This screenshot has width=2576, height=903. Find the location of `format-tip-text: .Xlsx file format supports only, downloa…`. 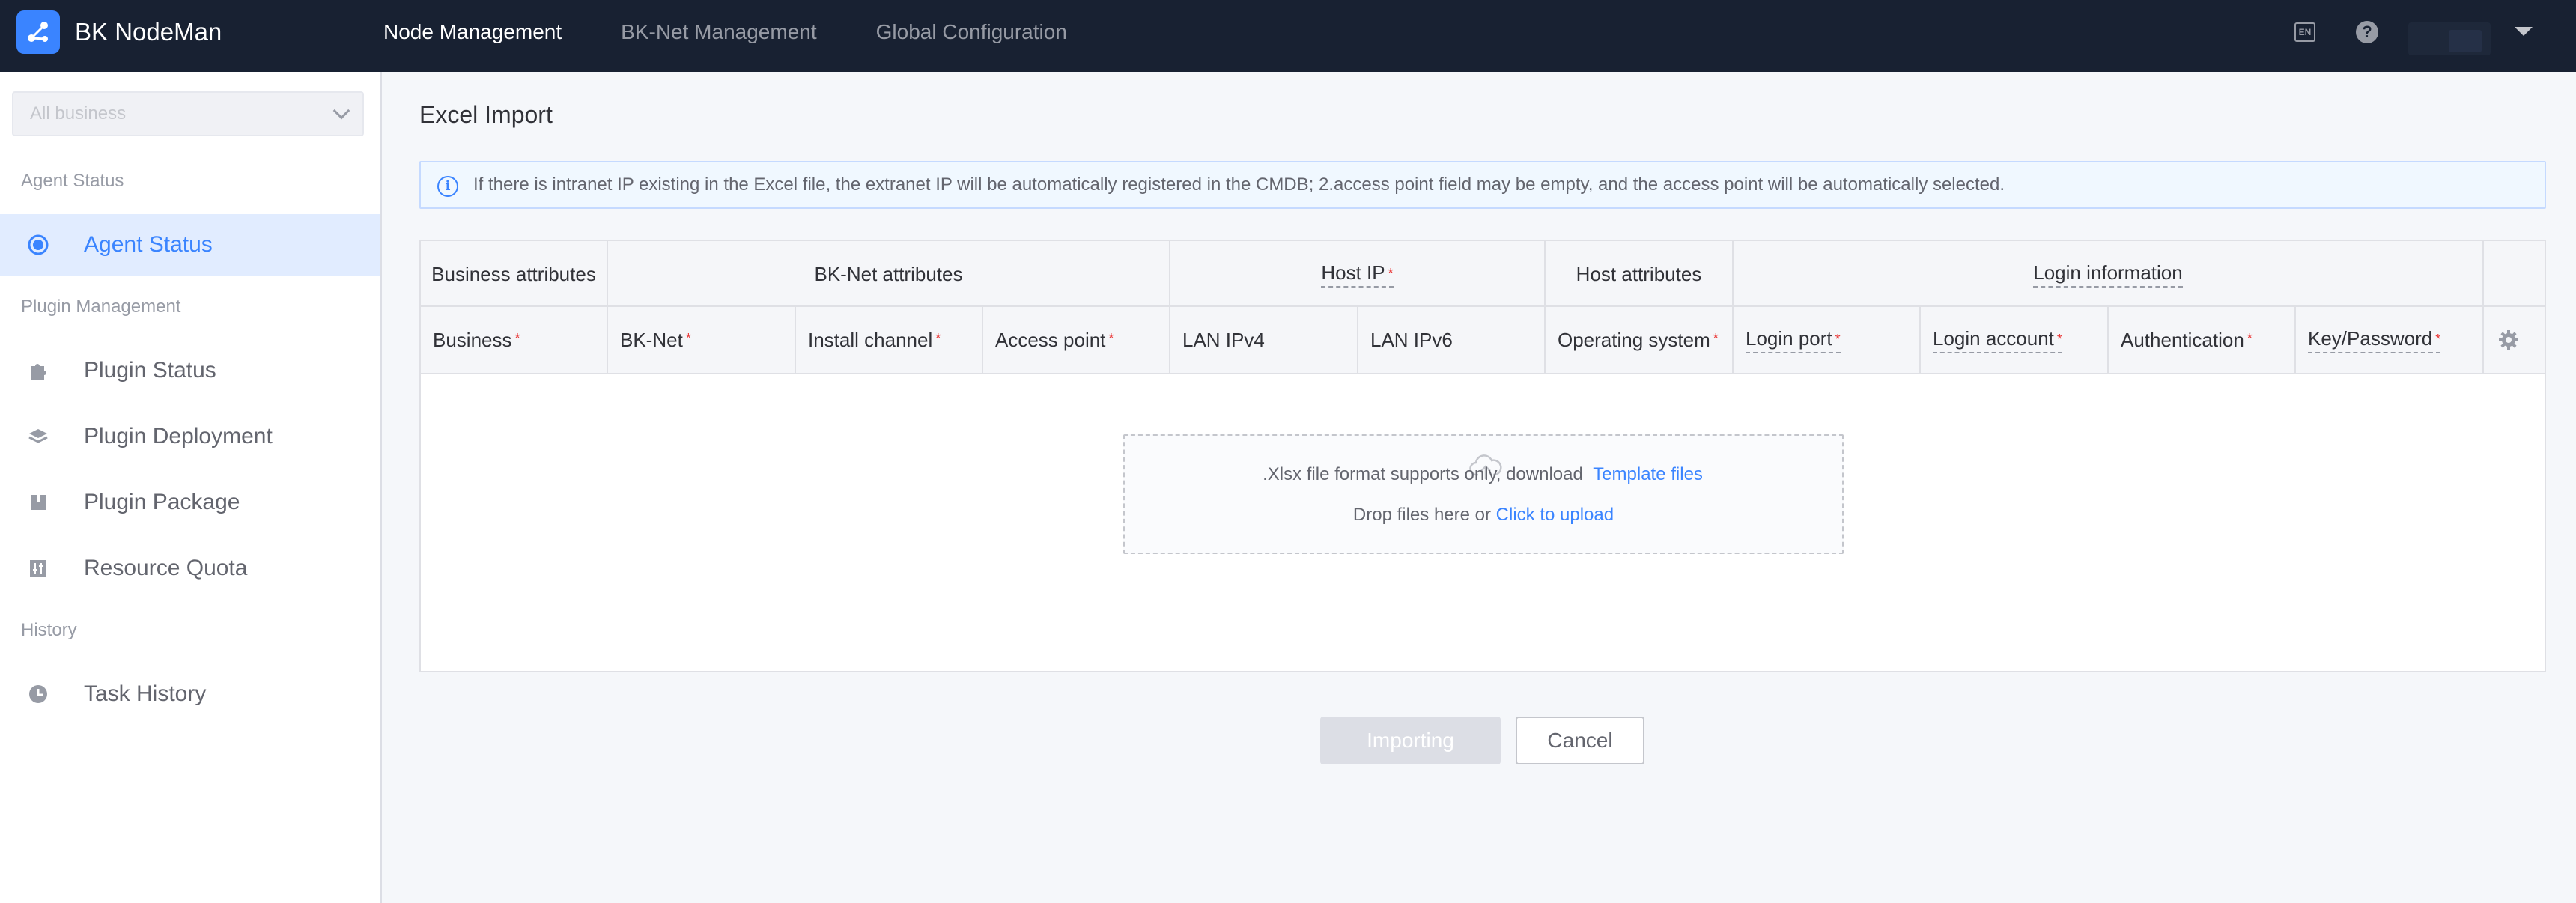

format-tip-text: .Xlsx file format supports only, downloa… is located at coordinates (1423, 474).